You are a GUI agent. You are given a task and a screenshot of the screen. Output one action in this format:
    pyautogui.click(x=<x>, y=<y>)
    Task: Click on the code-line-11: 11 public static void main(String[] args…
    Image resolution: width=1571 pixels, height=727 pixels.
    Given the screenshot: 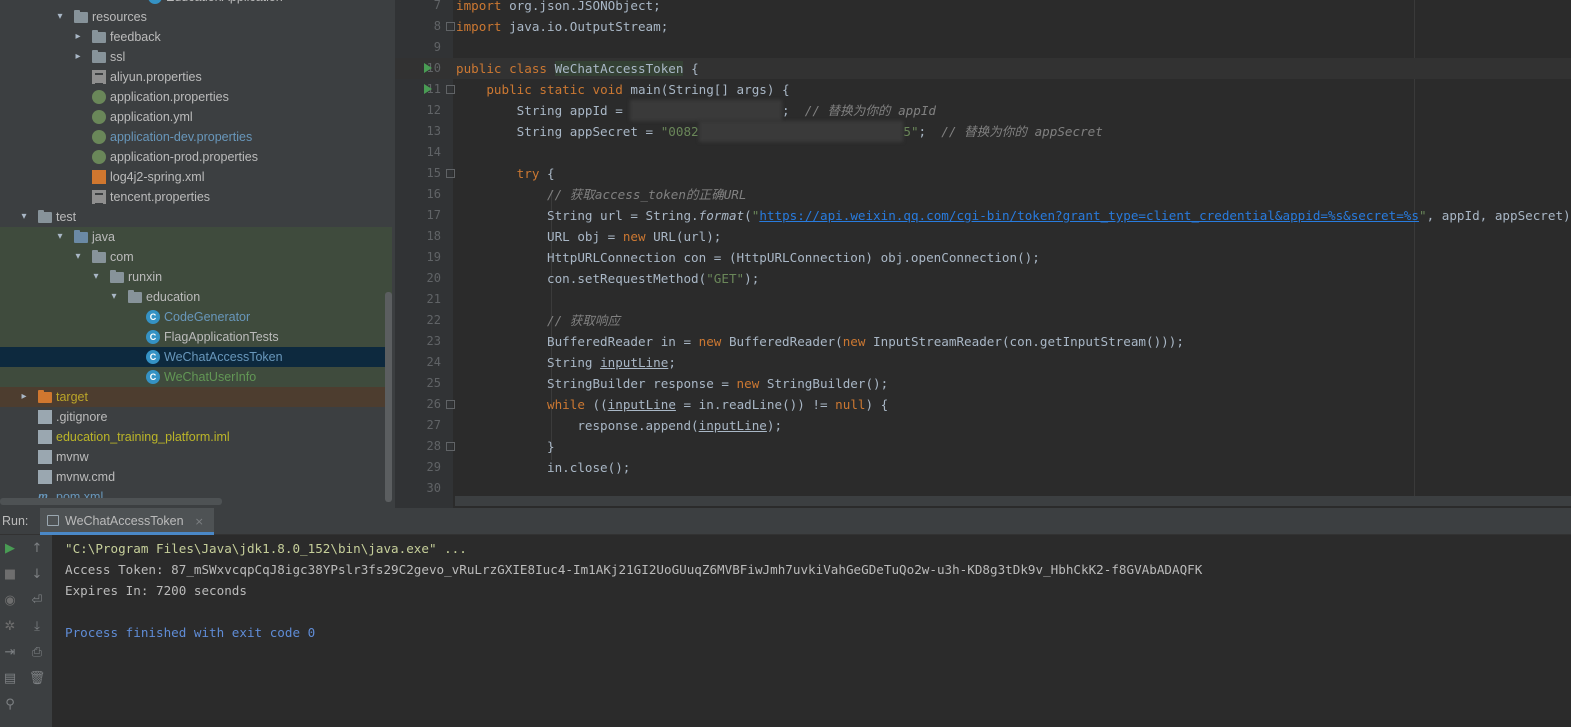 What is the action you would take?
    pyautogui.click(x=983, y=89)
    